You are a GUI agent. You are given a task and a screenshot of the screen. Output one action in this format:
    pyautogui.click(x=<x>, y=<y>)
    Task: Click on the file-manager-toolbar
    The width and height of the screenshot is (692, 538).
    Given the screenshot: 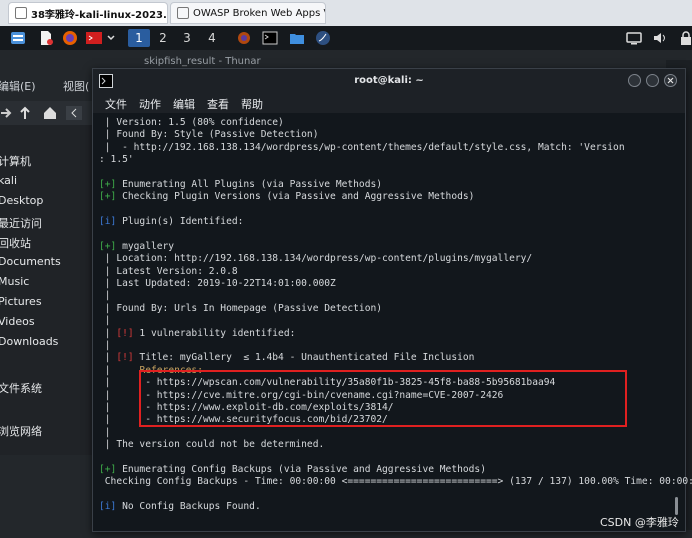 What is the action you would take?
    pyautogui.click(x=47, y=113)
    